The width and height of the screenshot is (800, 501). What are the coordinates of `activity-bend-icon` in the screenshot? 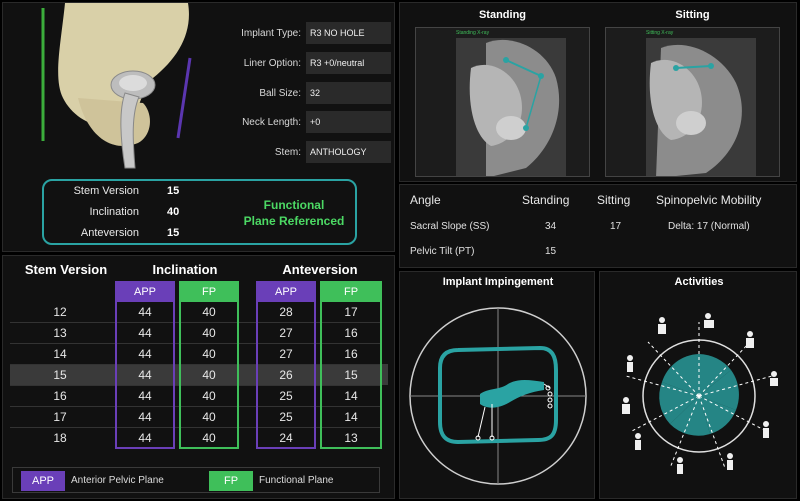 It's located at (709, 320).